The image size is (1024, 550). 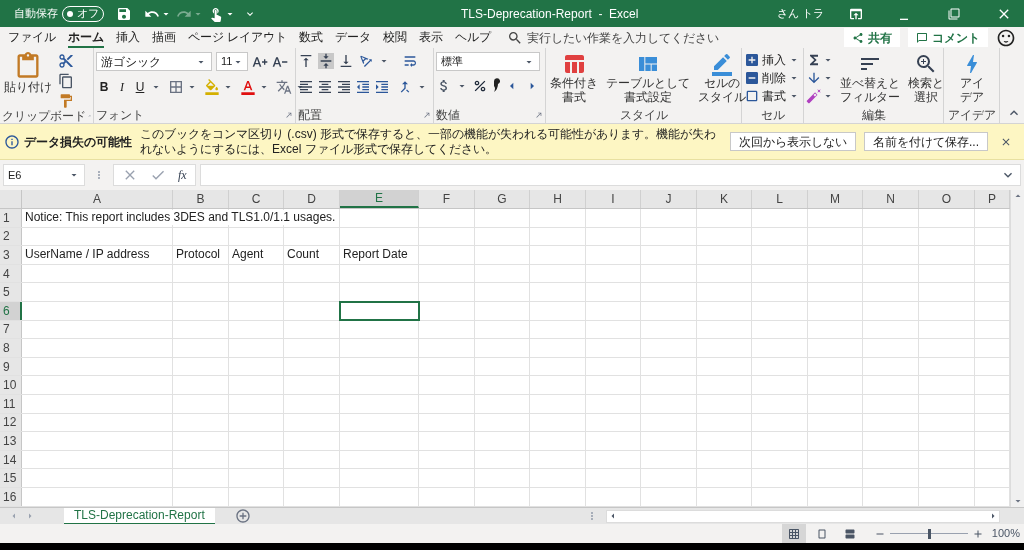 What do you see at coordinates (232, 61) in the screenshot?
I see `font-size-field: 11` at bounding box center [232, 61].